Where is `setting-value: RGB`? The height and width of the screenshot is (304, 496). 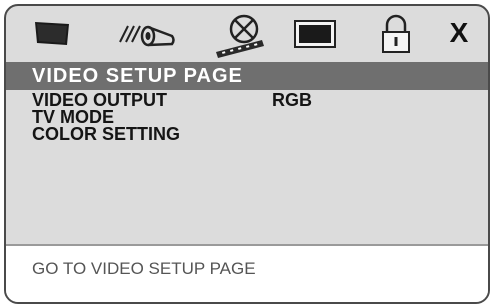 setting-value: RGB is located at coordinates (292, 100).